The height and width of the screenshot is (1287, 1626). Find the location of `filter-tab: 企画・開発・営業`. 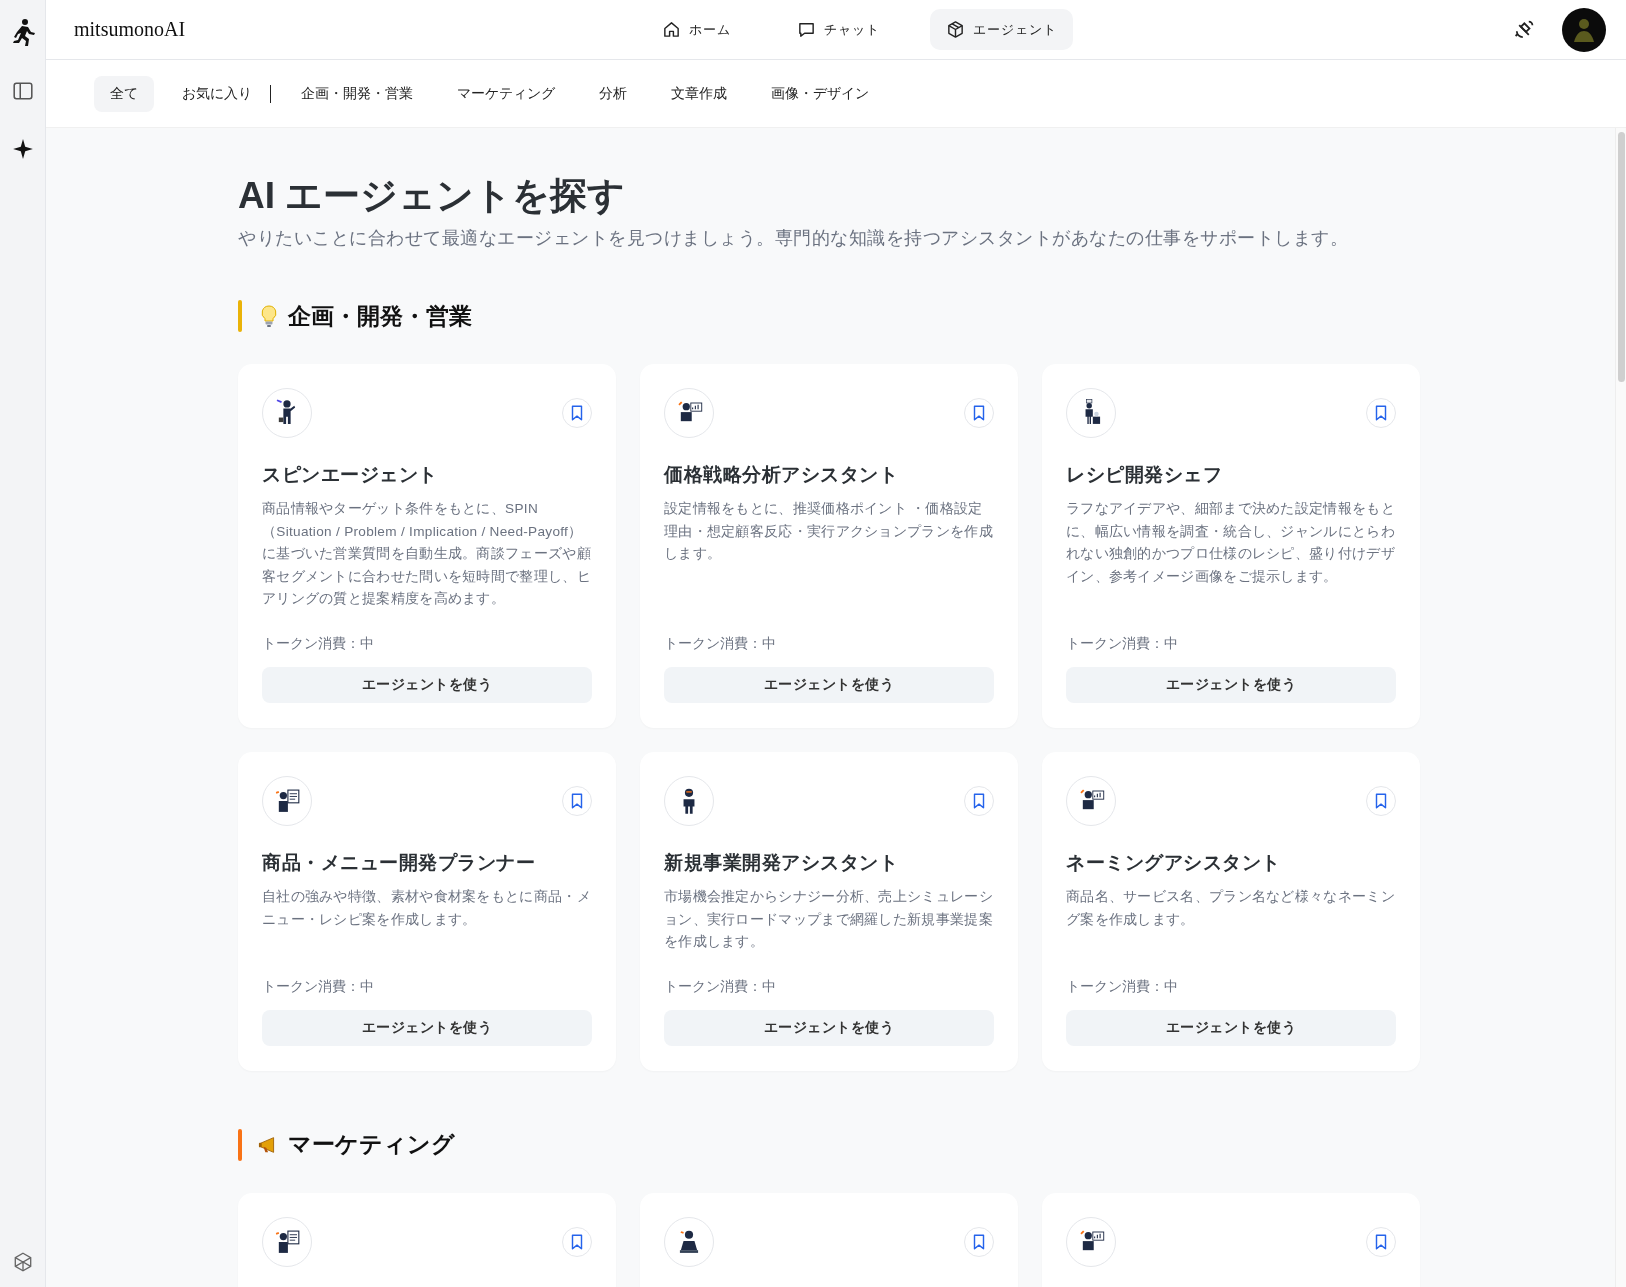

filter-tab: 企画・開発・営業 is located at coordinates (357, 93).